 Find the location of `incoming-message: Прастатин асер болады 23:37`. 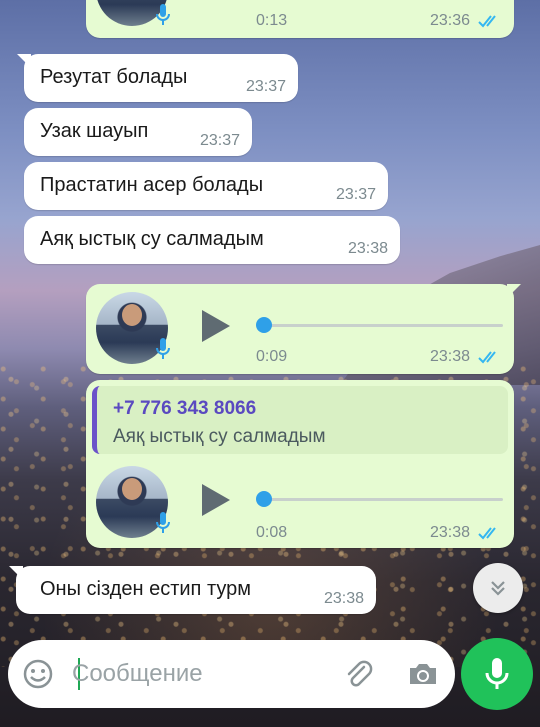

incoming-message: Прастатин асер болады 23:37 is located at coordinates (206, 186).